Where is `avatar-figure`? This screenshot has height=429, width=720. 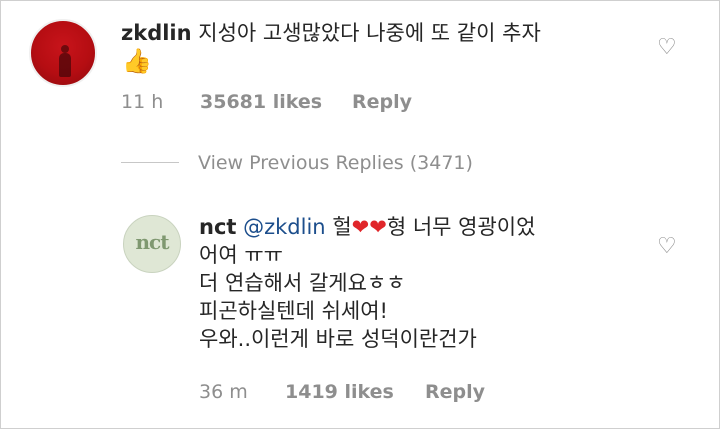
avatar-figure is located at coordinates (65, 65).